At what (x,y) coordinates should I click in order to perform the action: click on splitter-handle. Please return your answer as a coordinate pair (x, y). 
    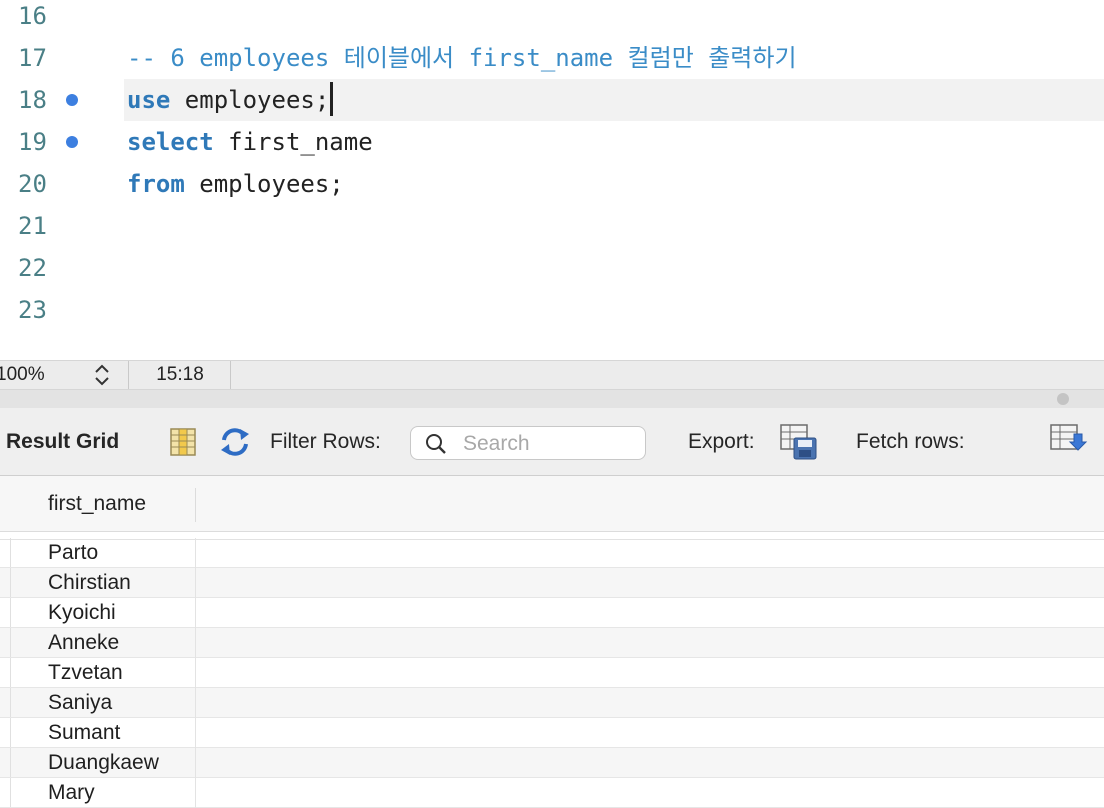
    Looking at the image, I should click on (1063, 399).